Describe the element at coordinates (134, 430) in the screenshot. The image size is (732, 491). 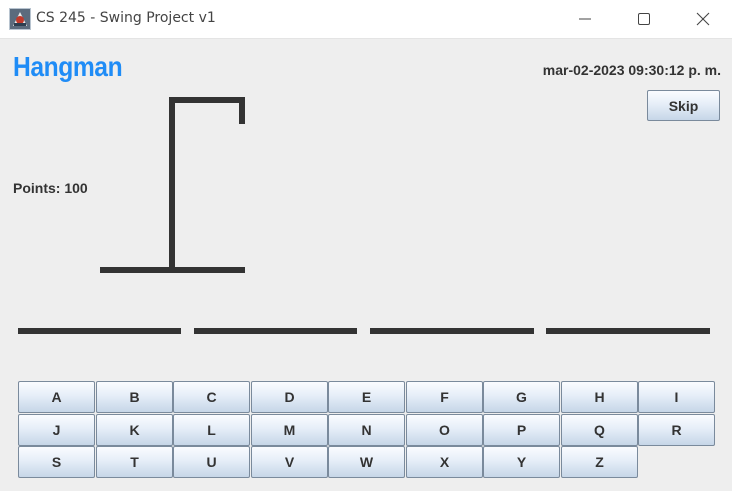
I see `letter-button-k: K` at that location.